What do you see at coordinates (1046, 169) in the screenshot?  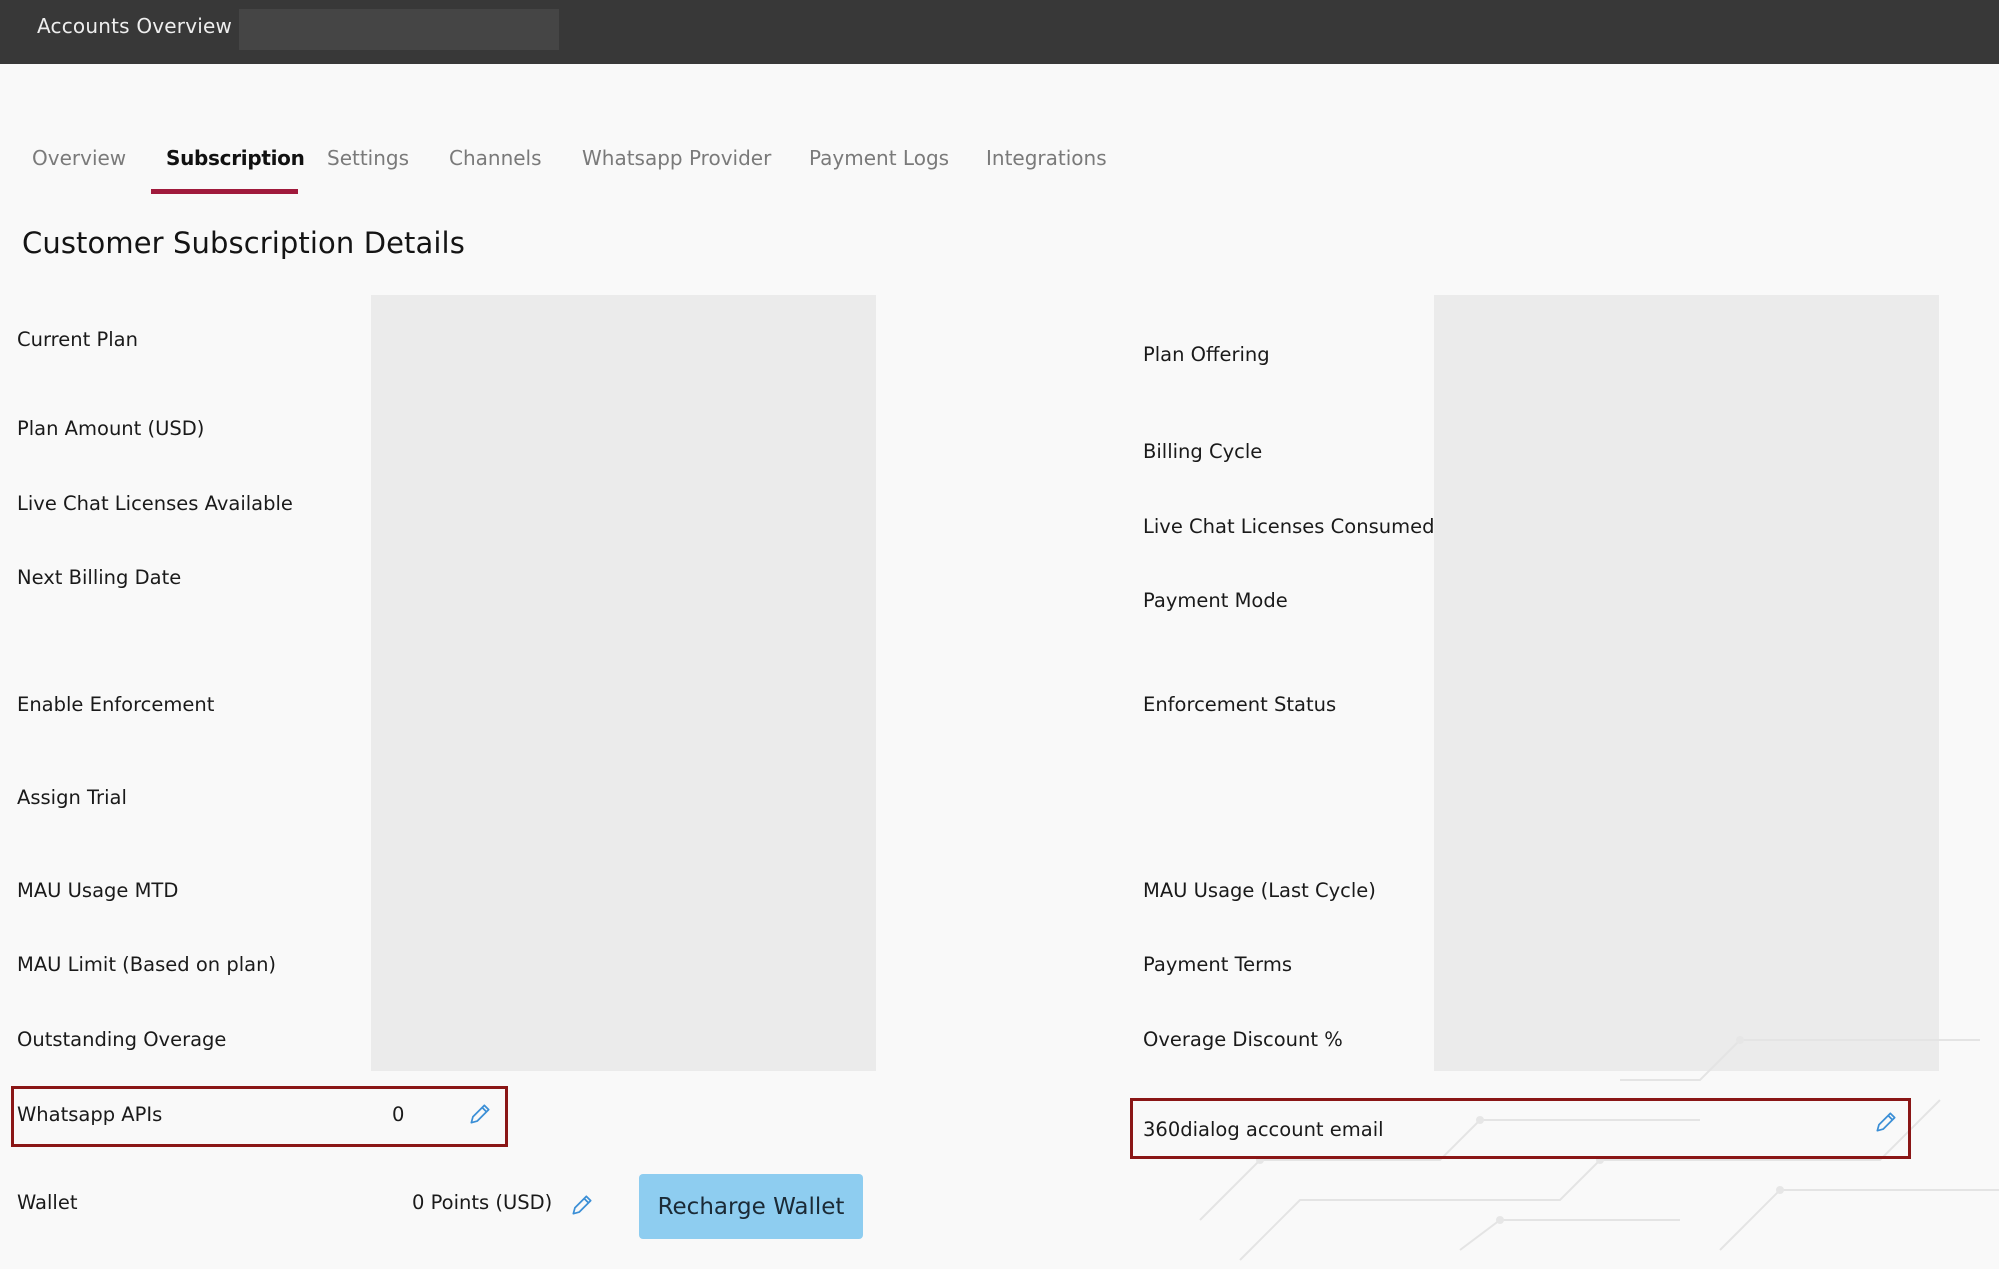 I see `tab-integrations: Integrations` at bounding box center [1046, 169].